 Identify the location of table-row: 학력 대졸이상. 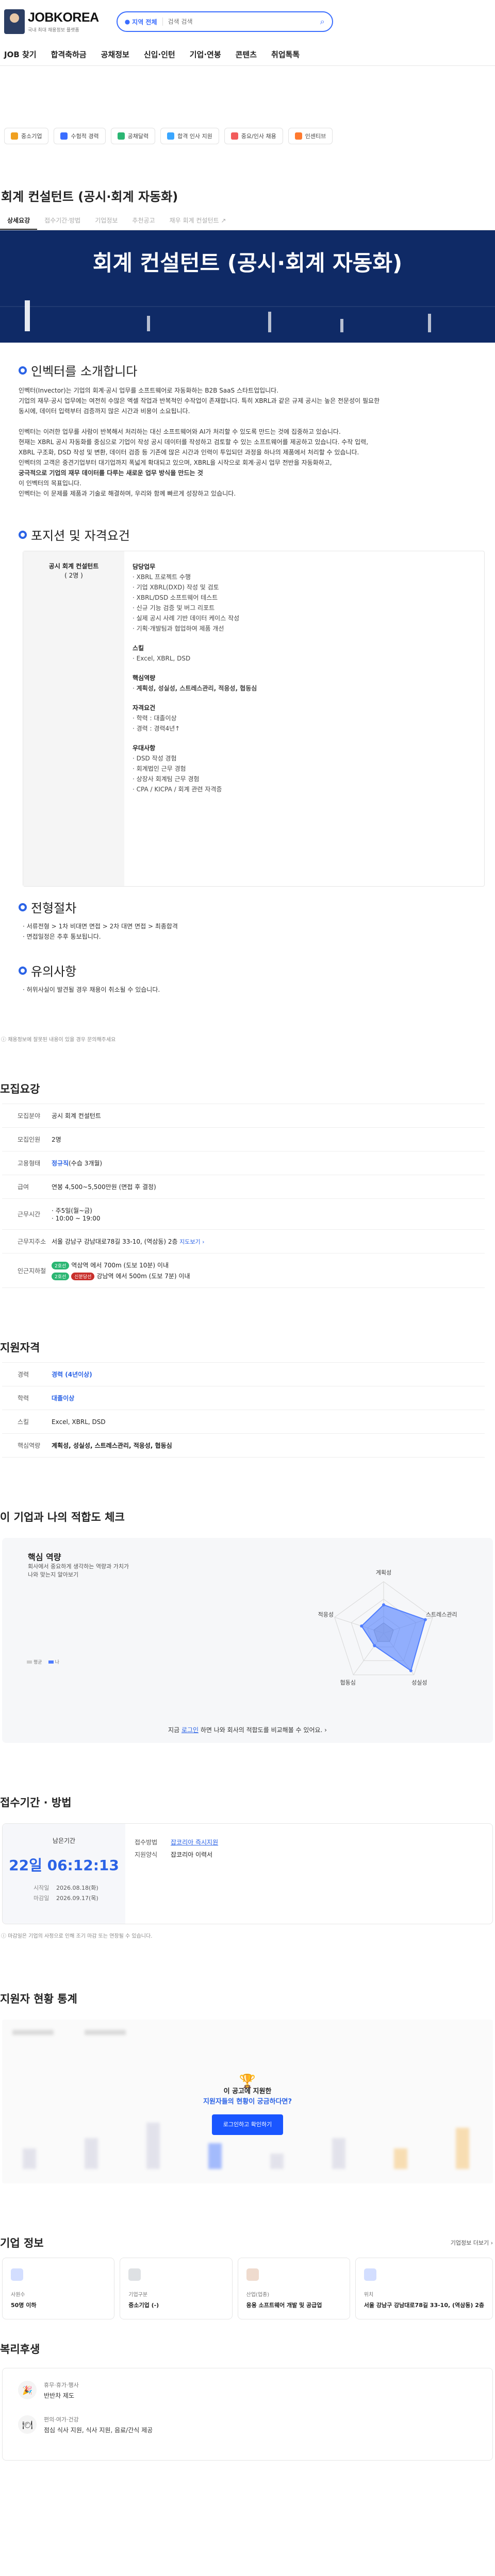
(243, 1398).